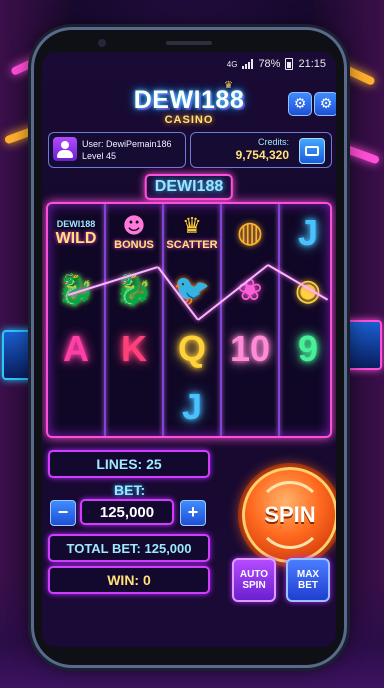 The height and width of the screenshot is (688, 384). I want to click on lantern-icon: ◍, so click(250, 232).